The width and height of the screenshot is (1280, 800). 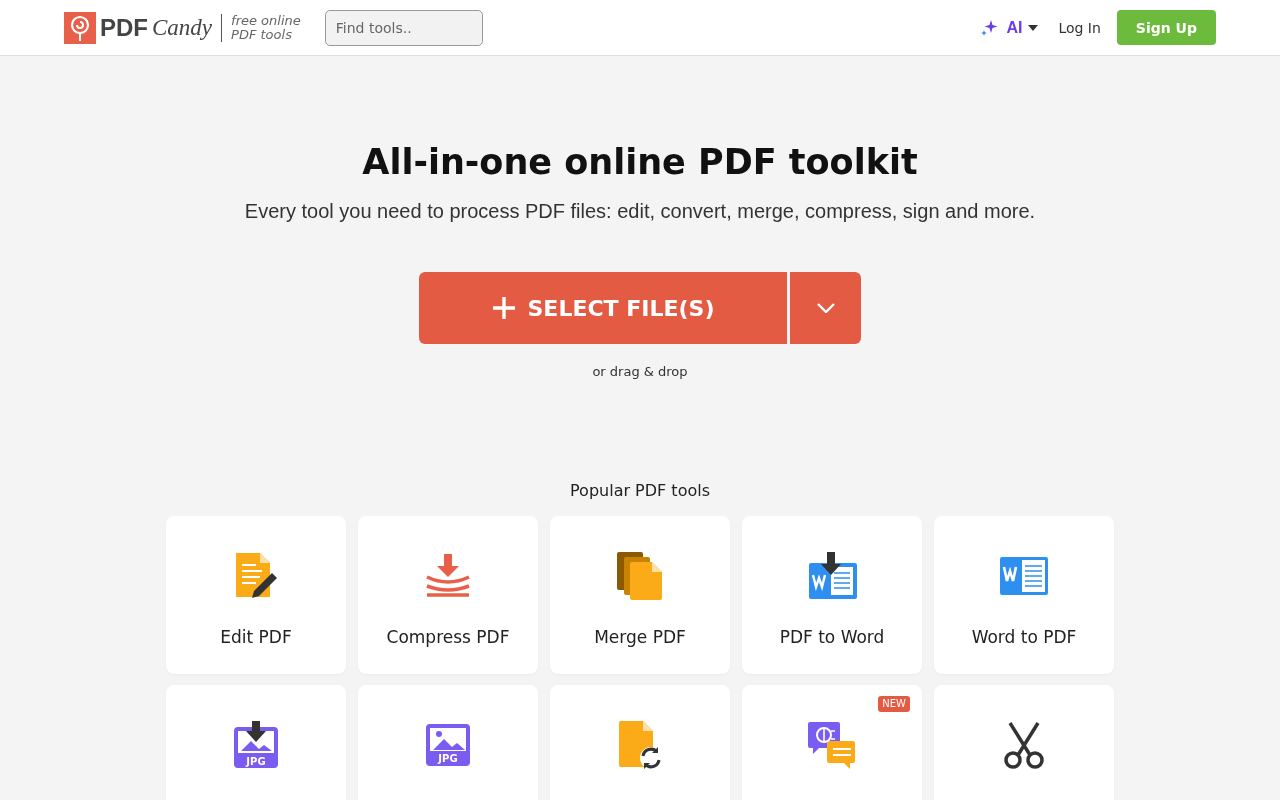 I want to click on word-document-download-icon, so click(x=832, y=576).